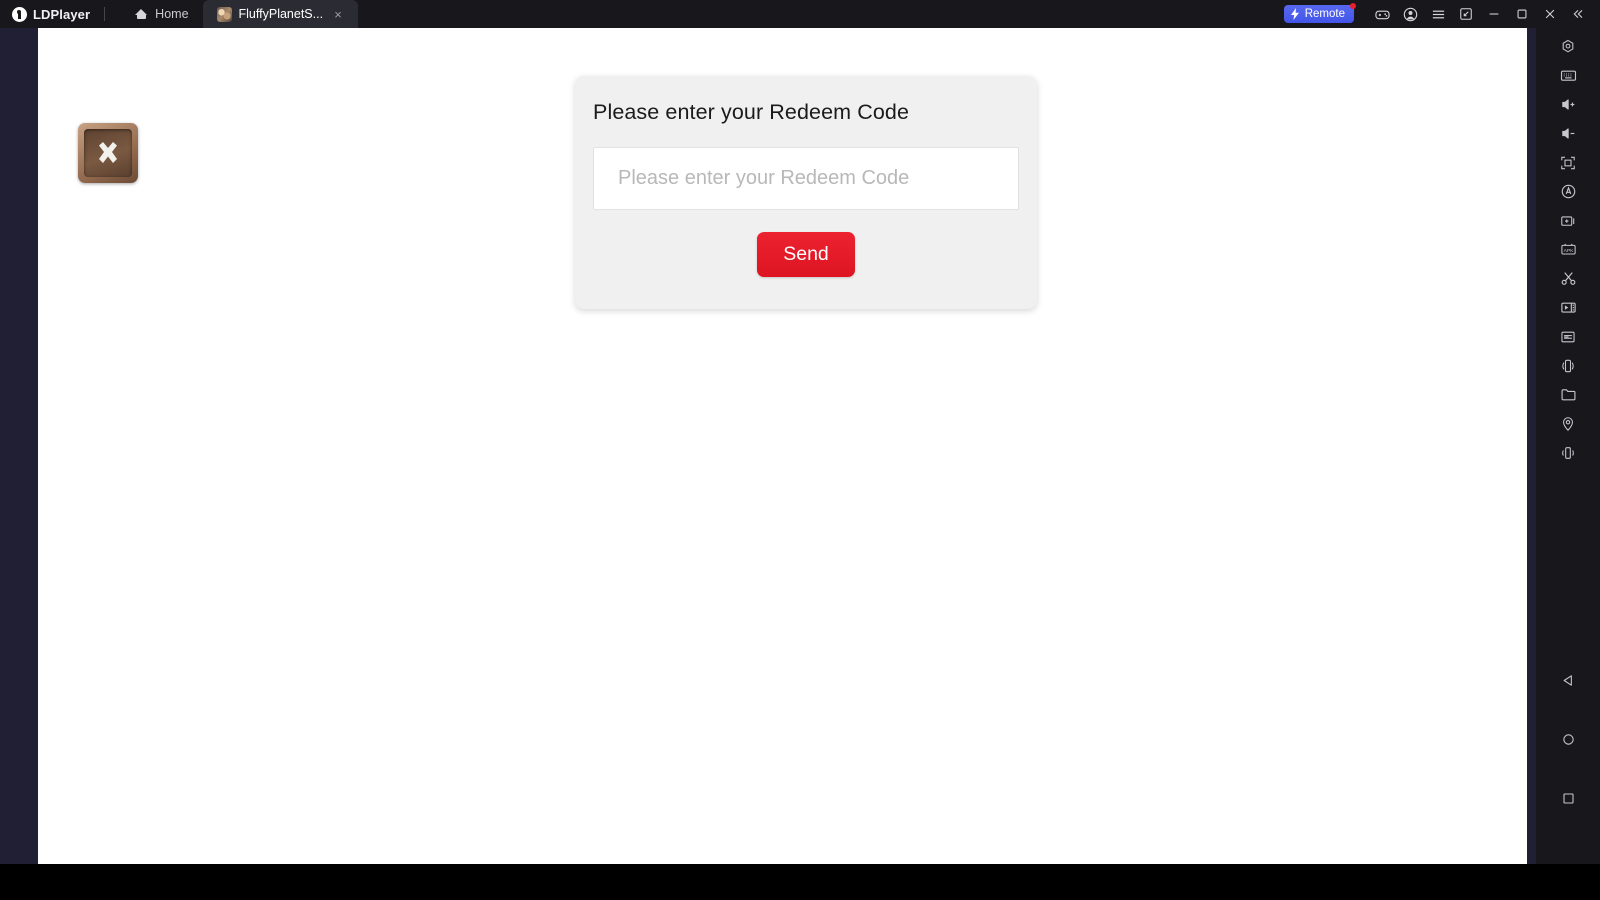 This screenshot has height=900, width=1600. Describe the element at coordinates (172, 14) in the screenshot. I see `tab-home-label: Home` at that location.